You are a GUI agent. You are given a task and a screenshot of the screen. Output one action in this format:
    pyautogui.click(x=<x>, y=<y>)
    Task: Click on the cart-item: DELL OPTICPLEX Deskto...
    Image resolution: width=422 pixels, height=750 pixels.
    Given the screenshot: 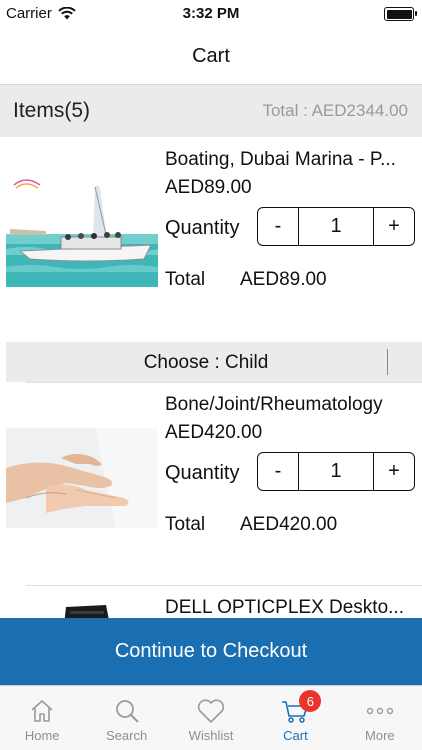 What is the action you would take?
    pyautogui.click(x=211, y=601)
    